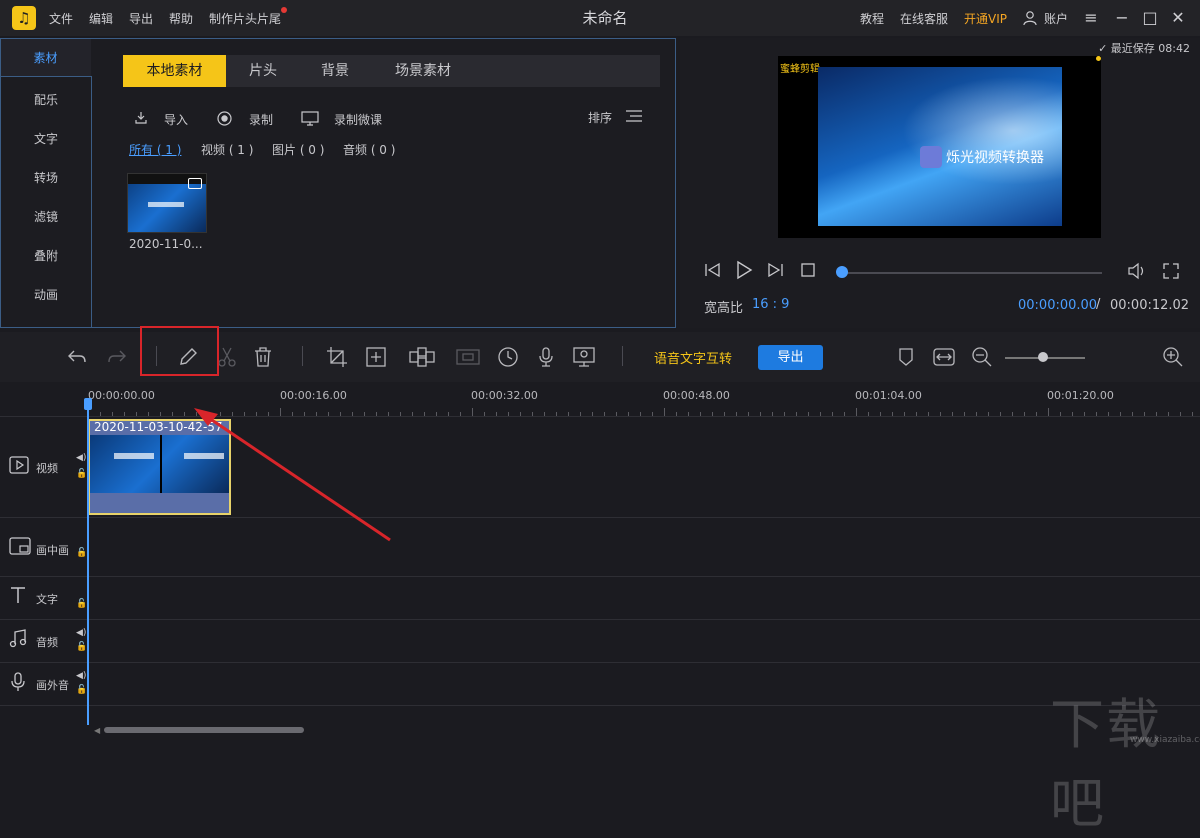 Image resolution: width=1200 pixels, height=838 pixels. Describe the element at coordinates (924, 18) in the screenshot. I see `support-link: 在线客服` at that location.